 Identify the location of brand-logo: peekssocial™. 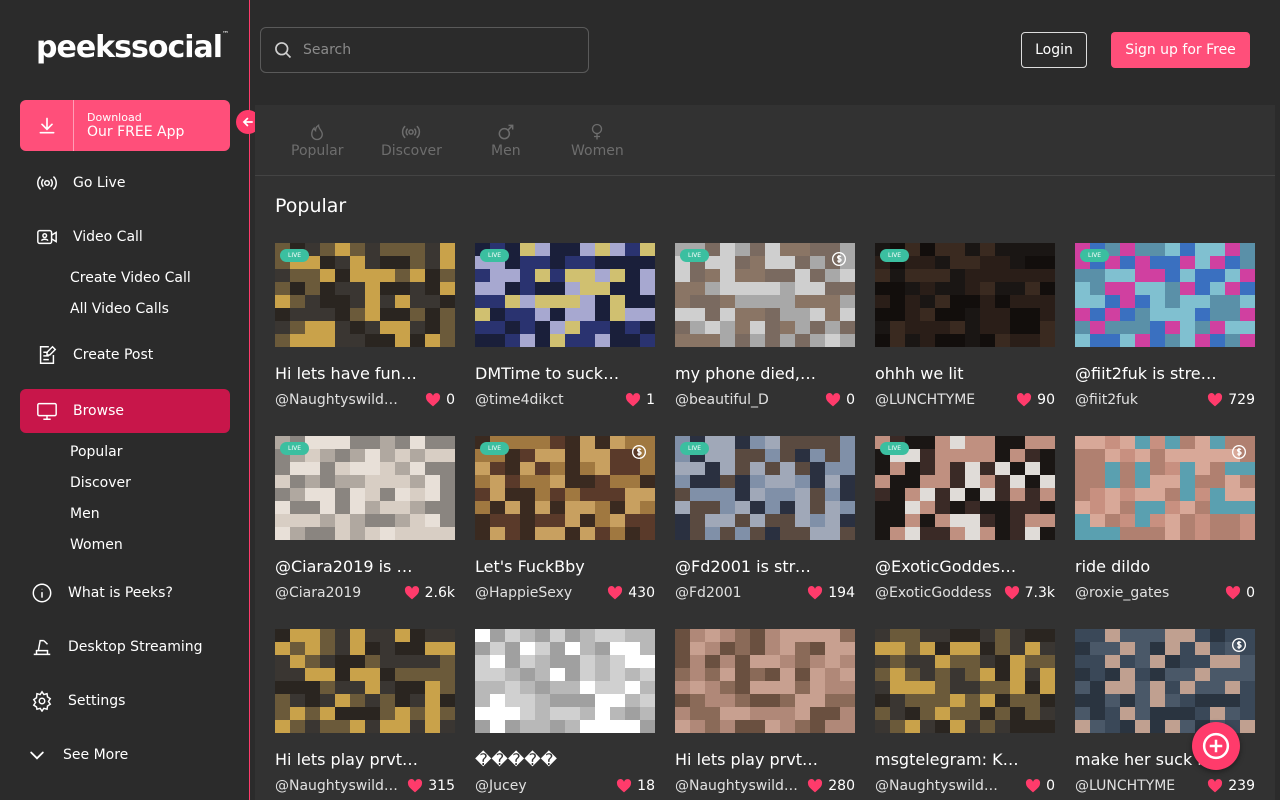
(132, 47).